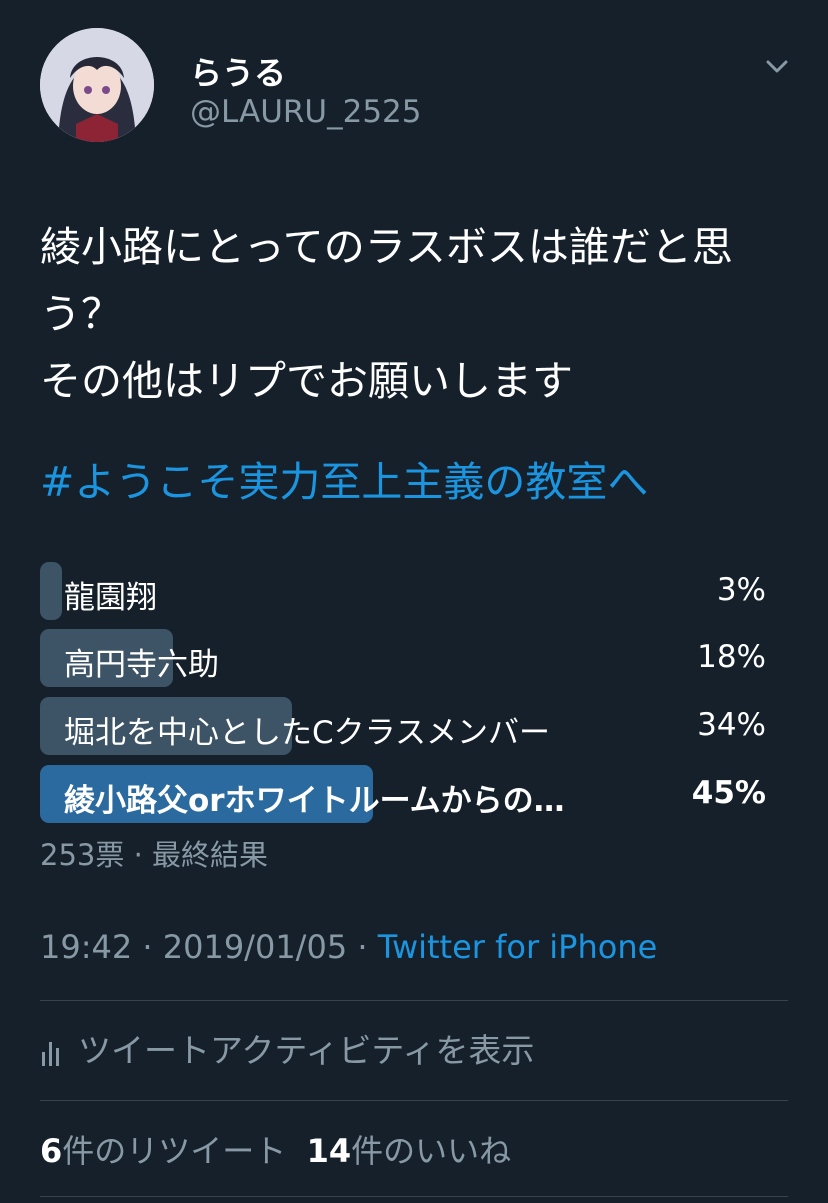 This screenshot has height=1203, width=828. What do you see at coordinates (209, 947) in the screenshot?
I see `timestamp-text: 19:42 · 2019/01/05 ·` at bounding box center [209, 947].